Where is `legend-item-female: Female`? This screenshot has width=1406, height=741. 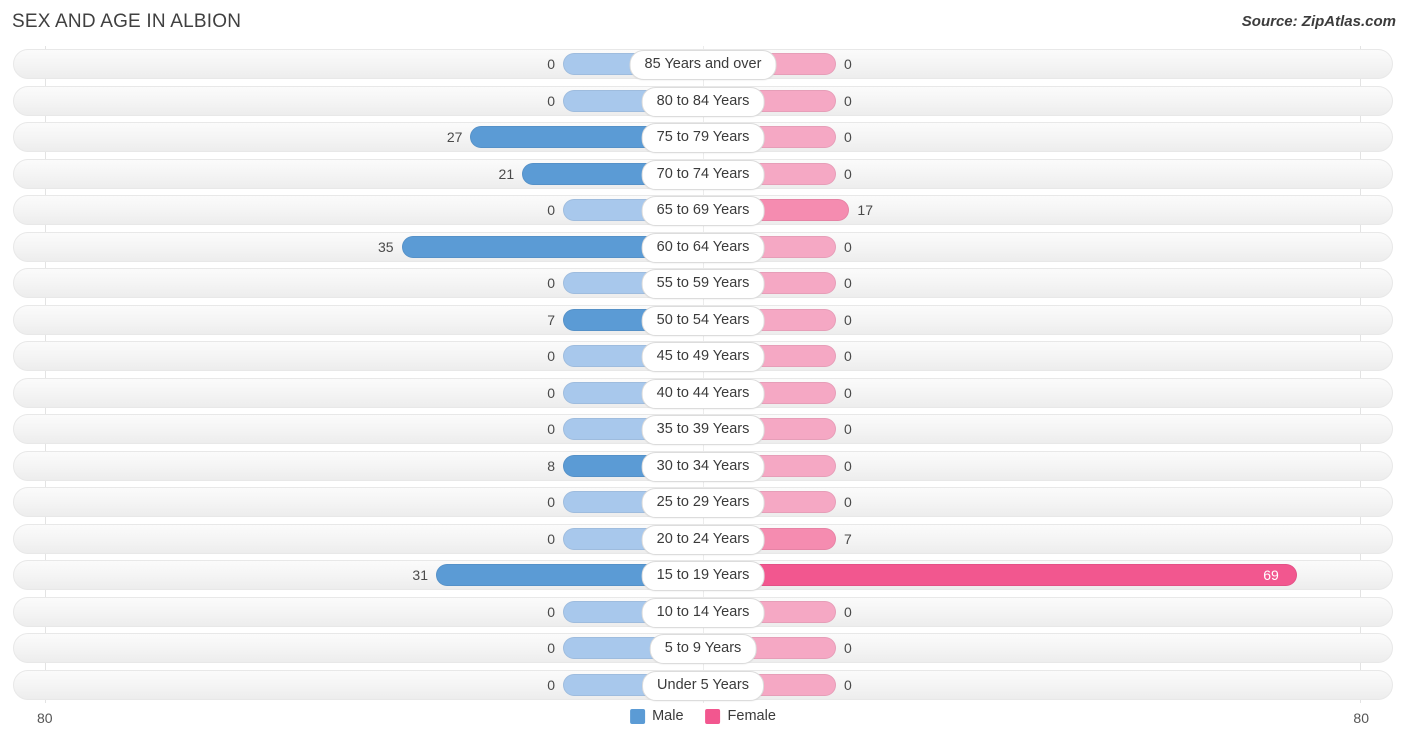
legend-item-female: Female is located at coordinates (740, 716).